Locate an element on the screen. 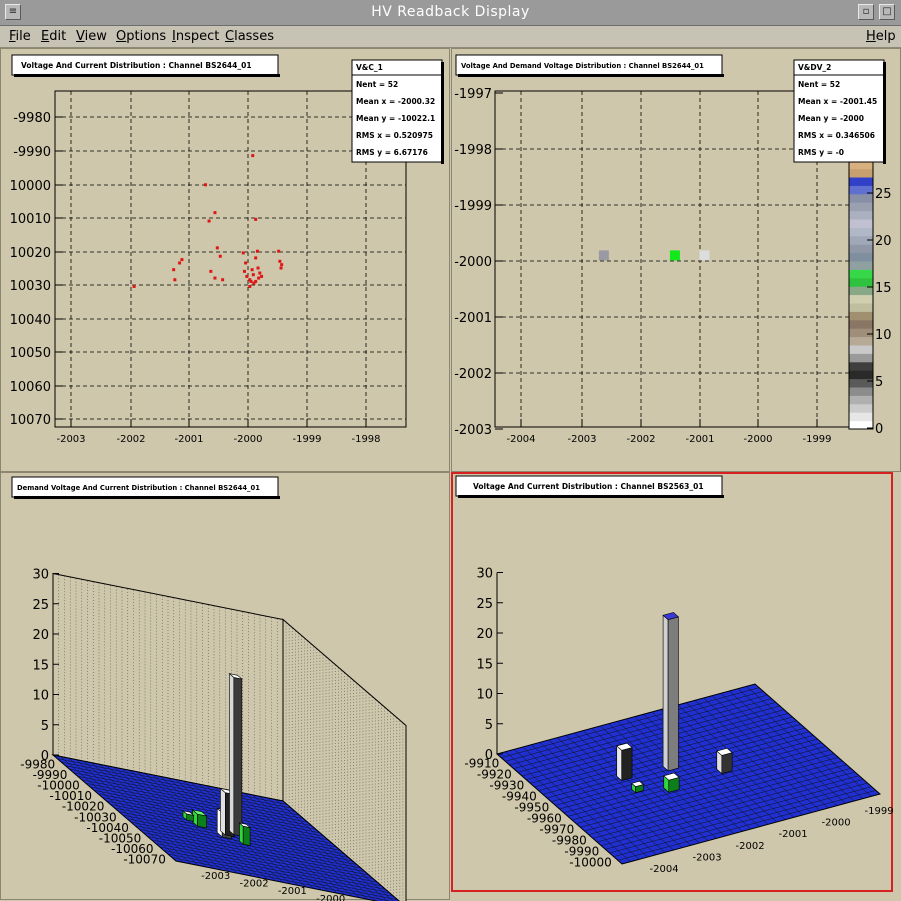  y-tick-label: -2001 is located at coordinates (473, 318).